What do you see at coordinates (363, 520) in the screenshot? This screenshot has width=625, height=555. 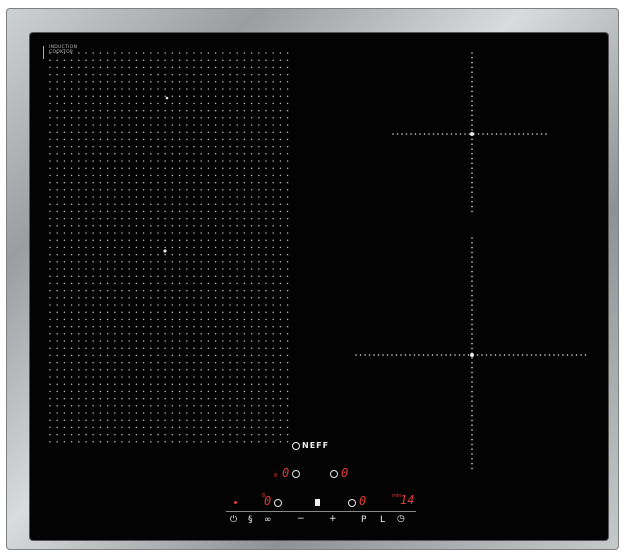 I see `p-button: P` at bounding box center [363, 520].